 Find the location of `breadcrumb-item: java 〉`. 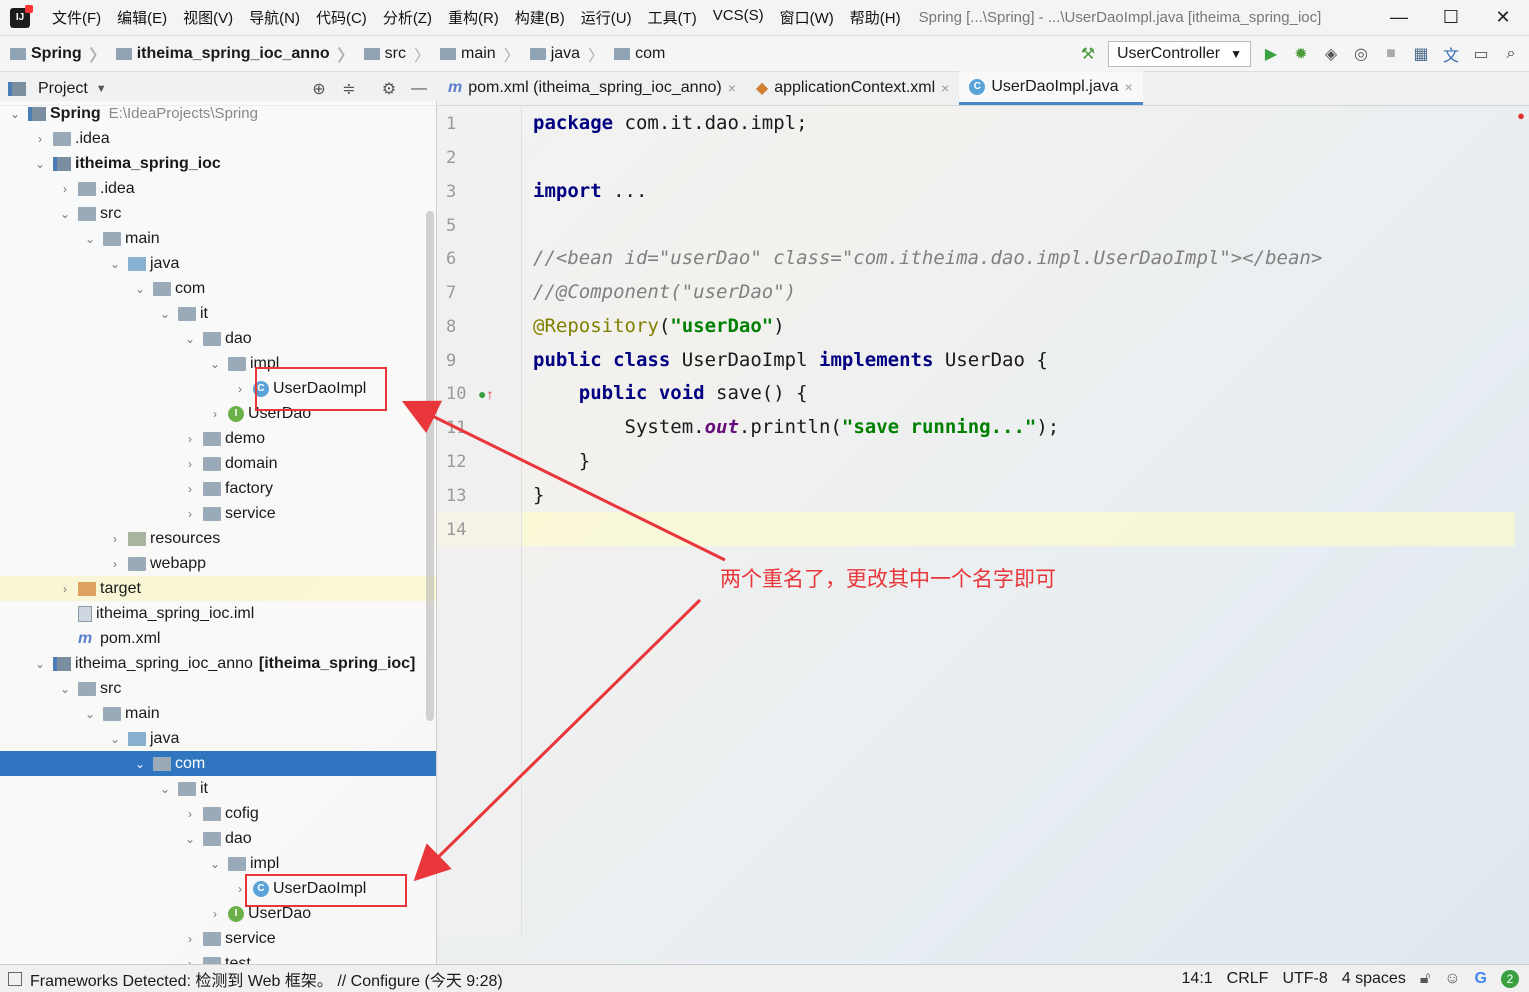

breadcrumb-item: java 〉 is located at coordinates (566, 54).